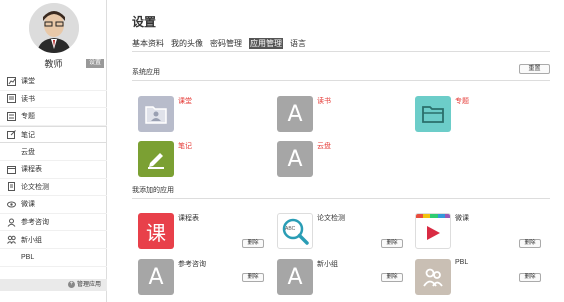  What do you see at coordinates (433, 114) in the screenshot?
I see `folder-icon` at bounding box center [433, 114].